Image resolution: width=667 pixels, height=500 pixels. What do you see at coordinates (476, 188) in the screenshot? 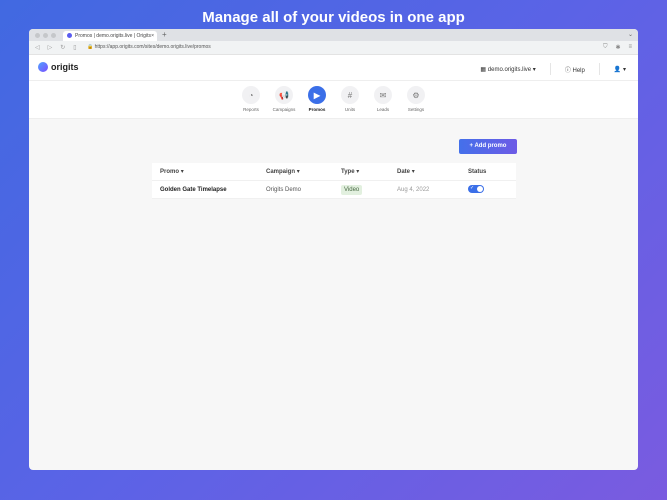
I see `status-toggle` at bounding box center [476, 188].